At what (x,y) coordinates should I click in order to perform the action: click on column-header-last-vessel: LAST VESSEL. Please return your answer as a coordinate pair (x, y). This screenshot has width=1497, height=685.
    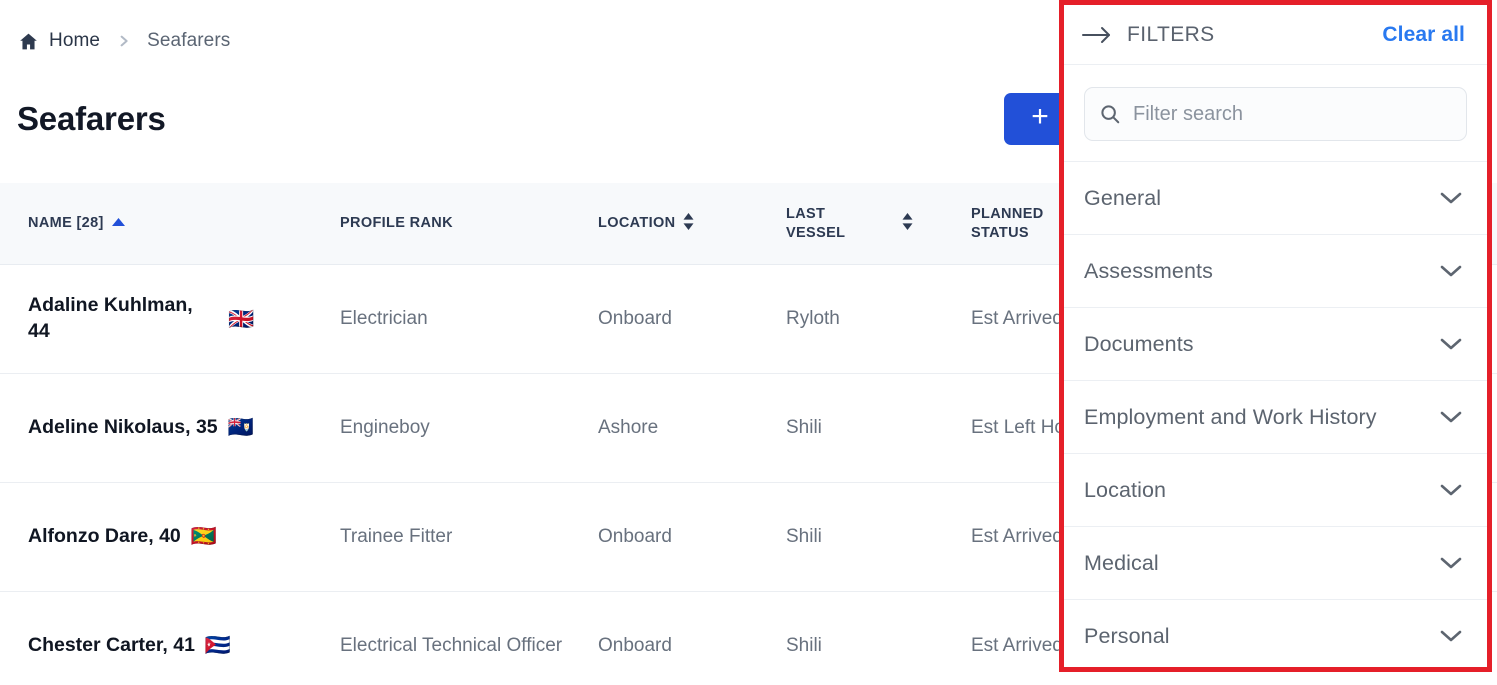
    Looking at the image, I should click on (878, 223).